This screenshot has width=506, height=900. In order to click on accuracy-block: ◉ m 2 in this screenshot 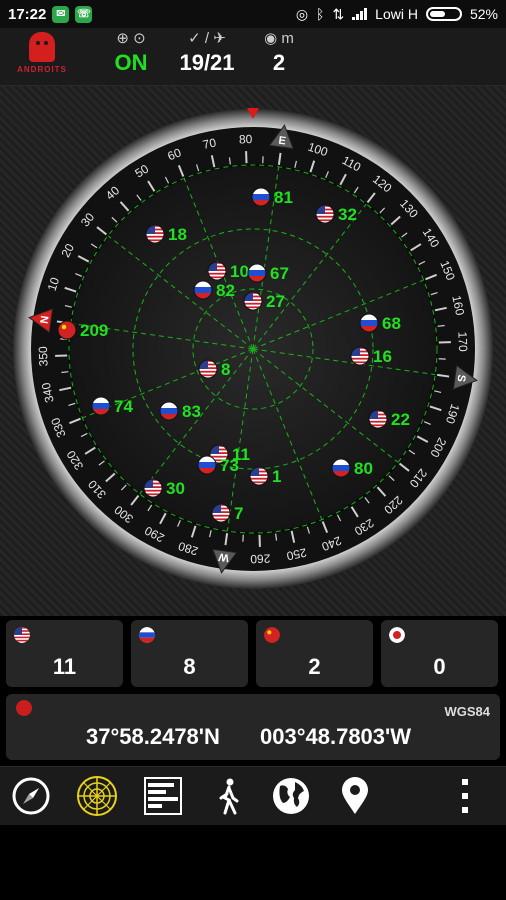, I will do `click(279, 52)`.